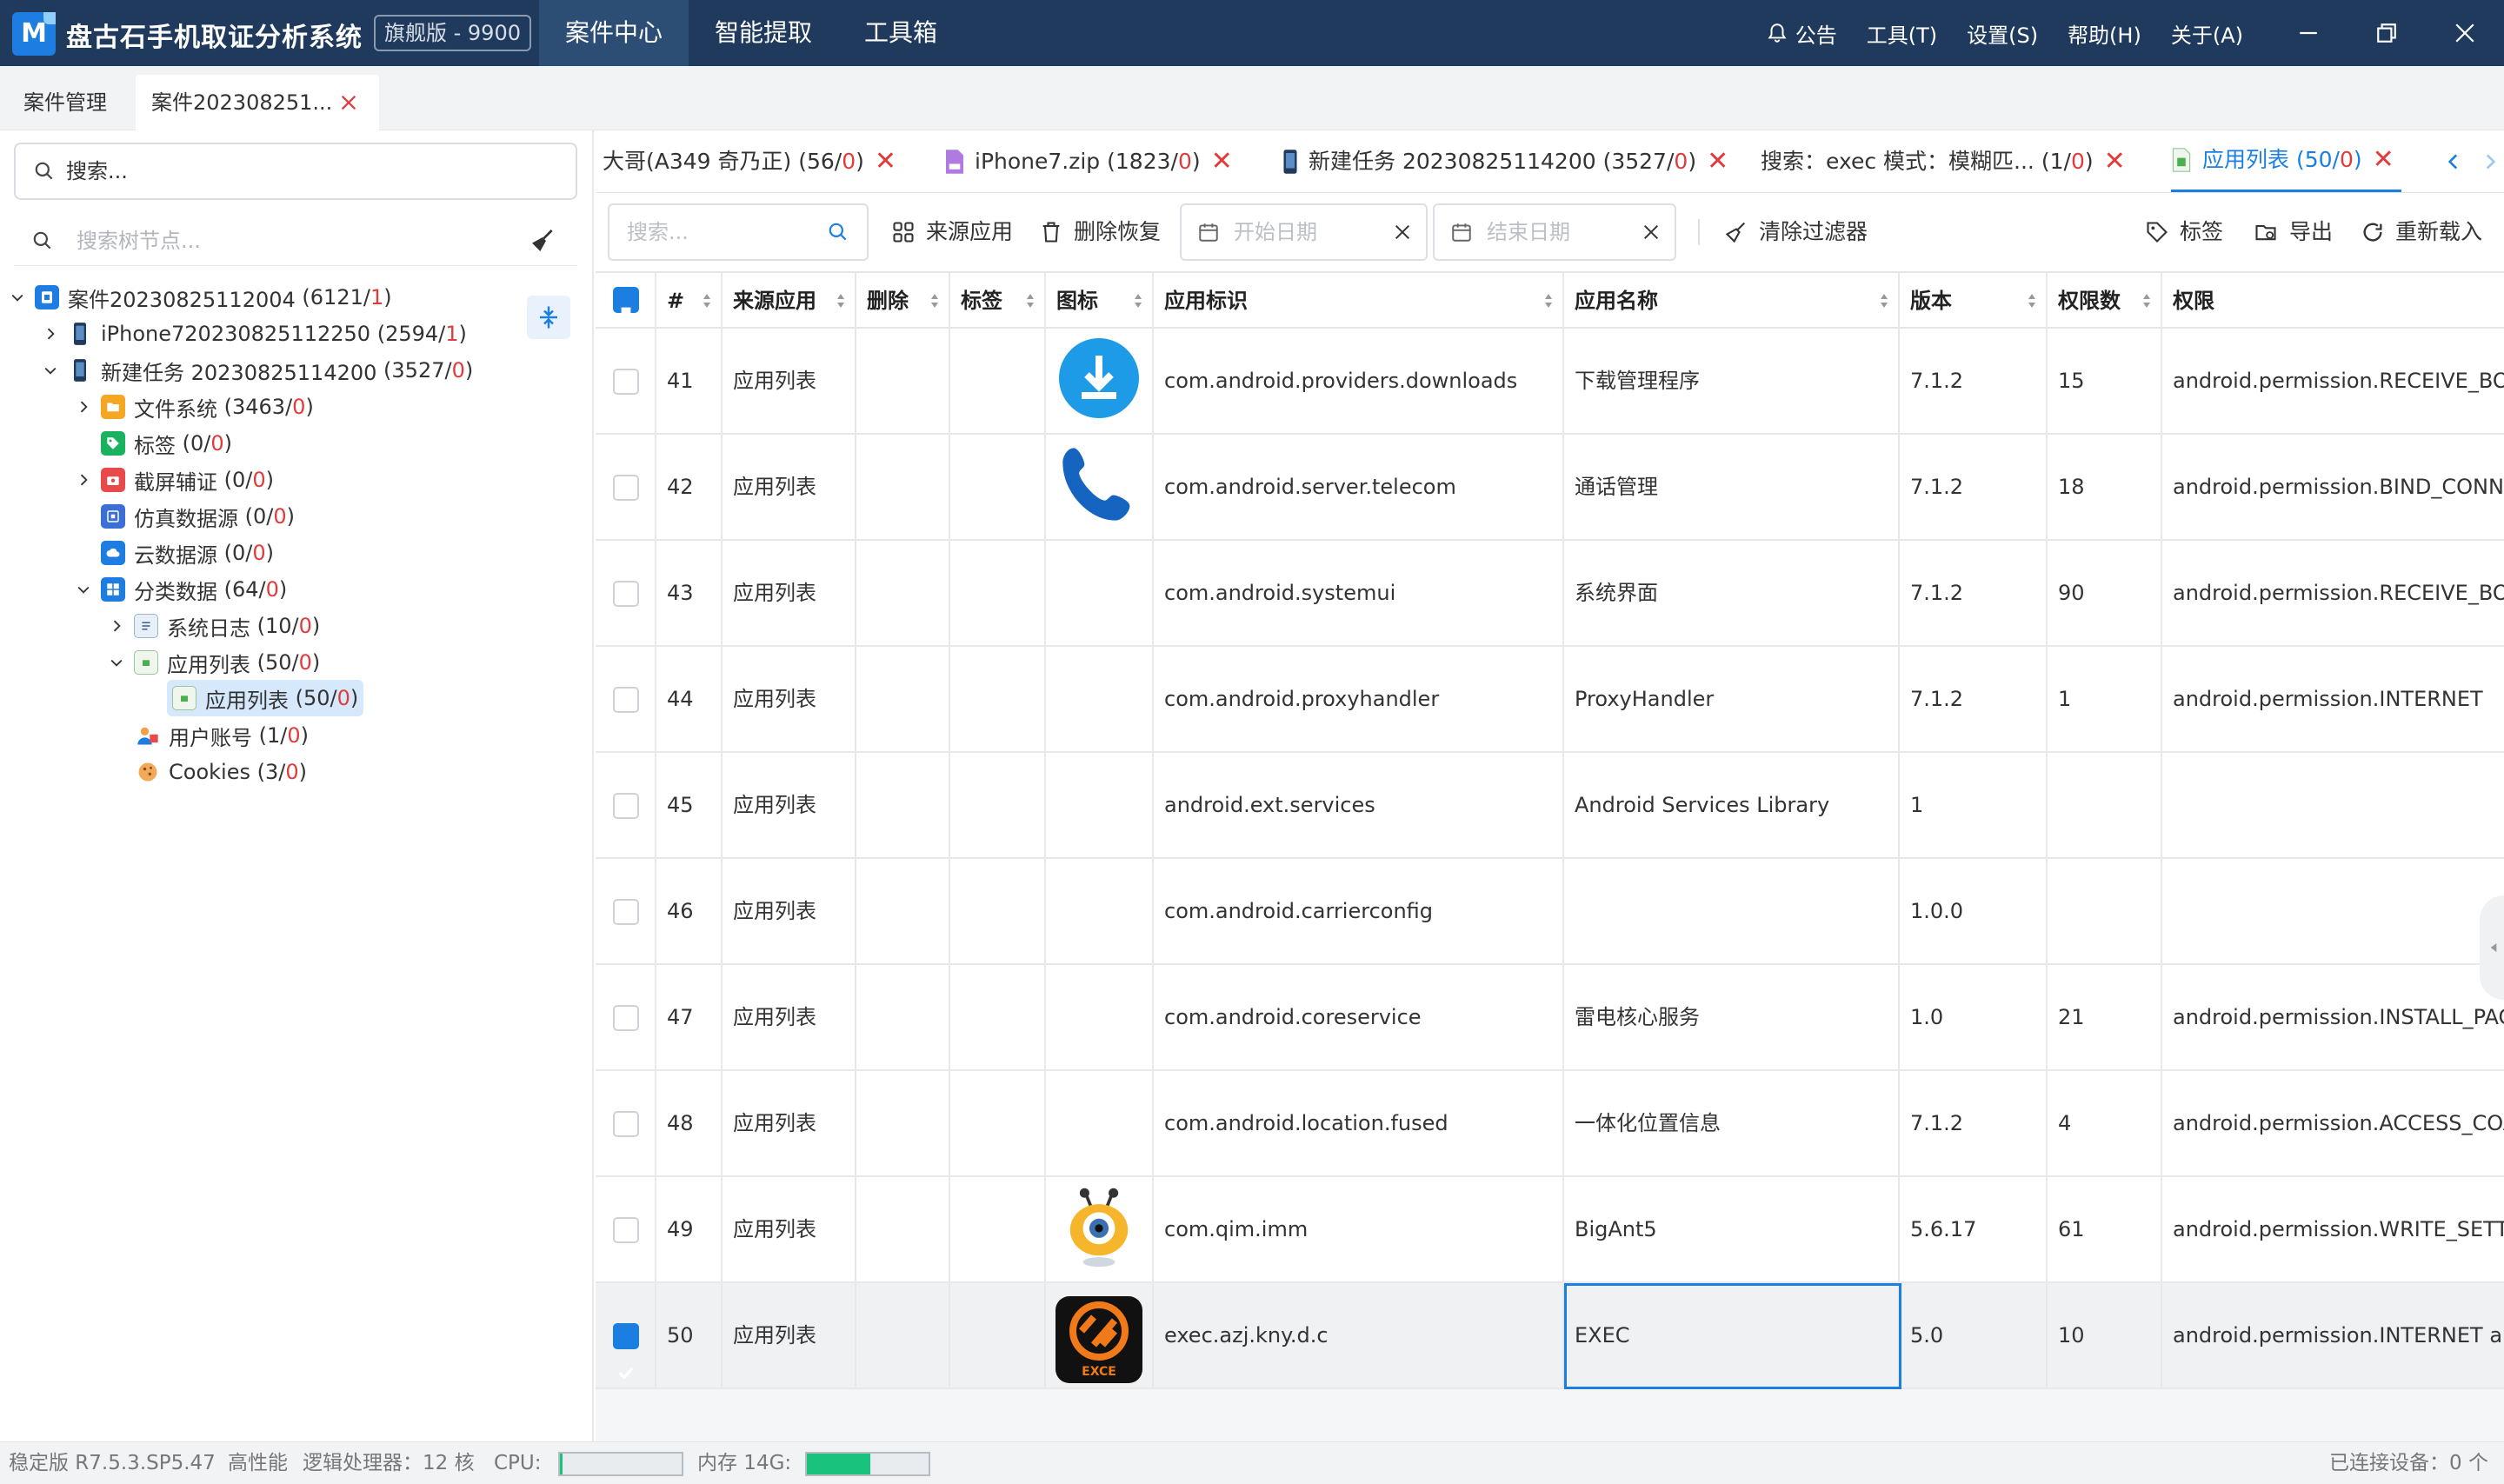  Describe the element at coordinates (2333, 301) in the screenshot. I see `column-header-permissions: 权限` at that location.